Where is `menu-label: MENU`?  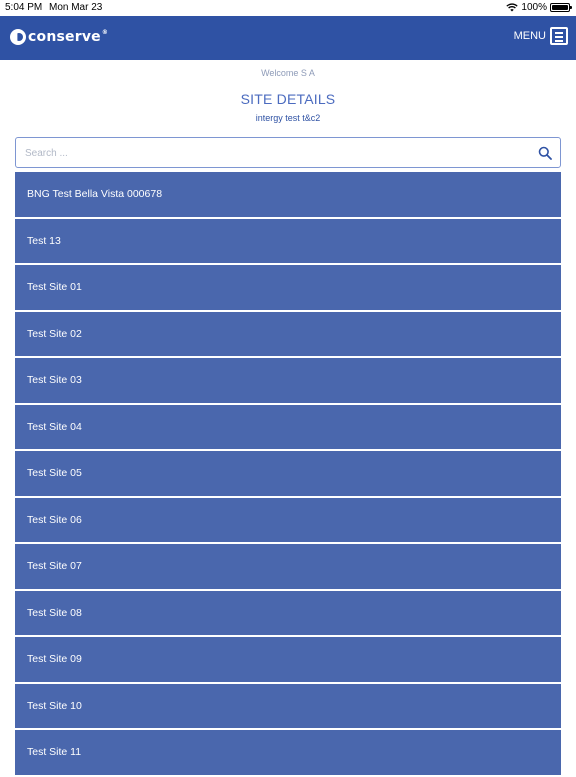 menu-label: MENU is located at coordinates (529, 36).